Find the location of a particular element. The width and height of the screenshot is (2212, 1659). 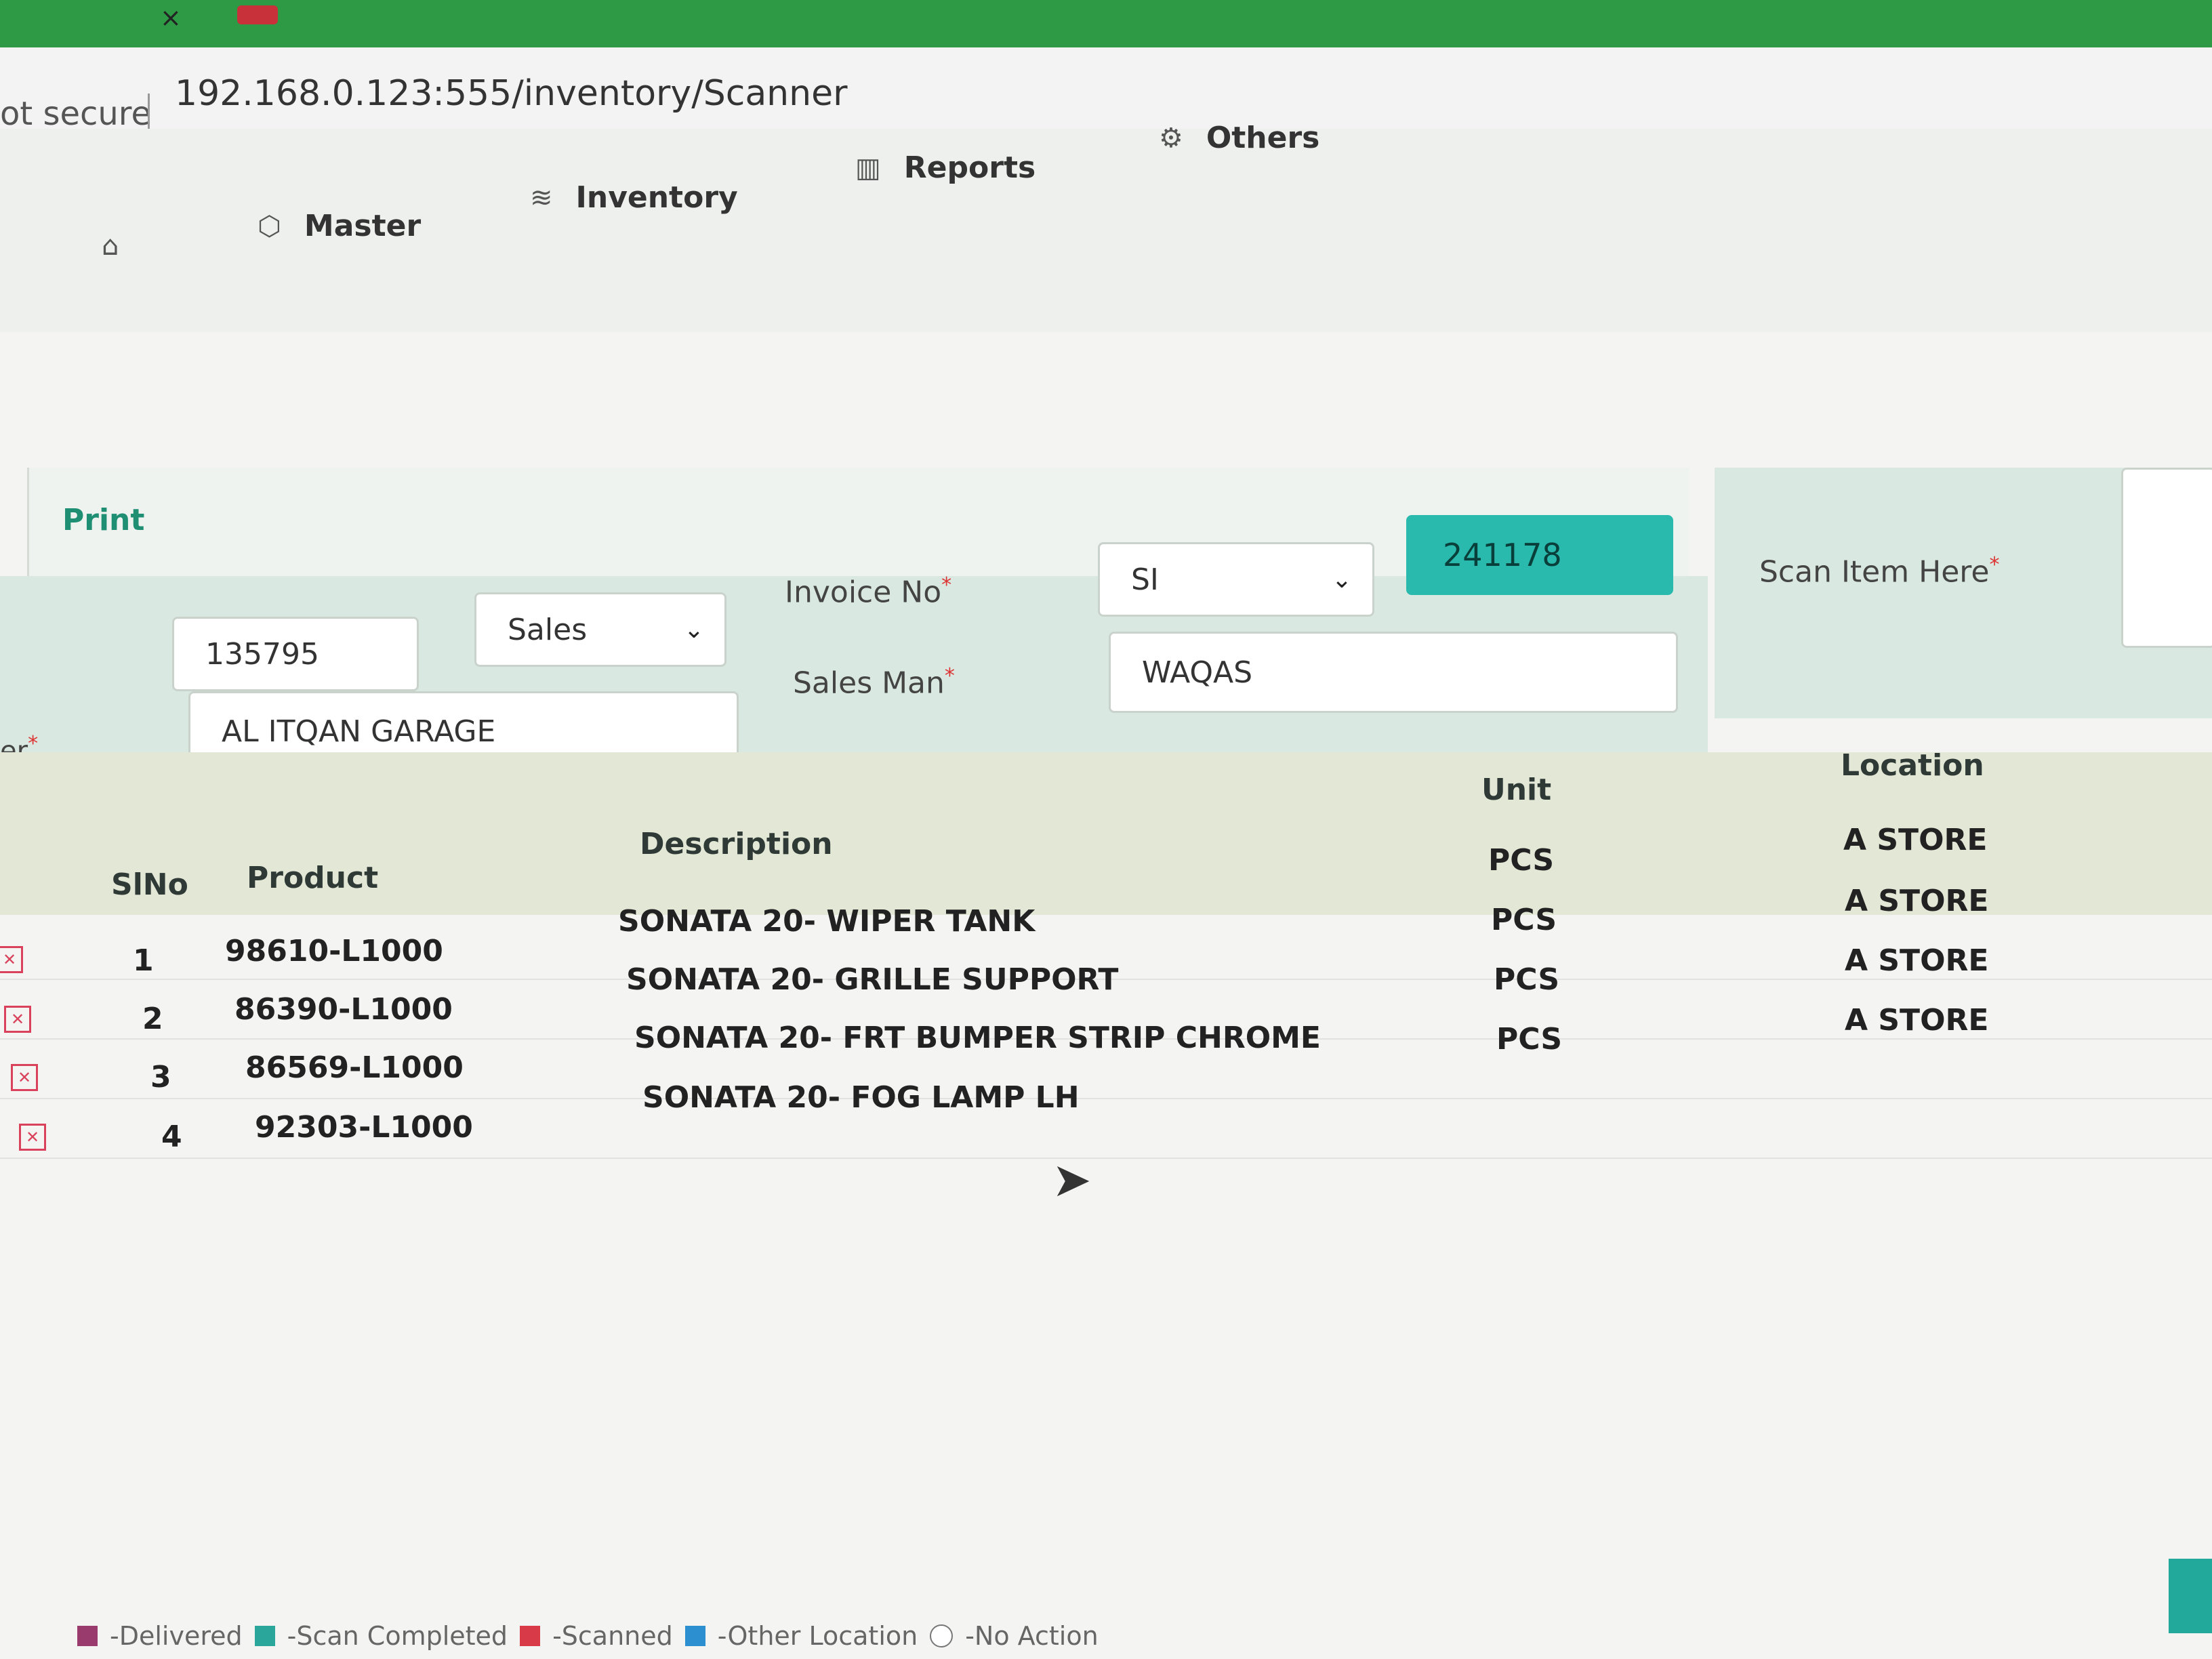

customer-code-field: 135795 is located at coordinates (295, 654).